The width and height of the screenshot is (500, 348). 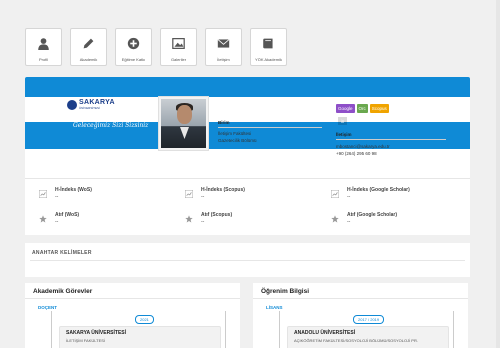 What do you see at coordinates (372, 215) in the screenshot?
I see `metric-title: Atıf (Google Scholar)` at bounding box center [372, 215].